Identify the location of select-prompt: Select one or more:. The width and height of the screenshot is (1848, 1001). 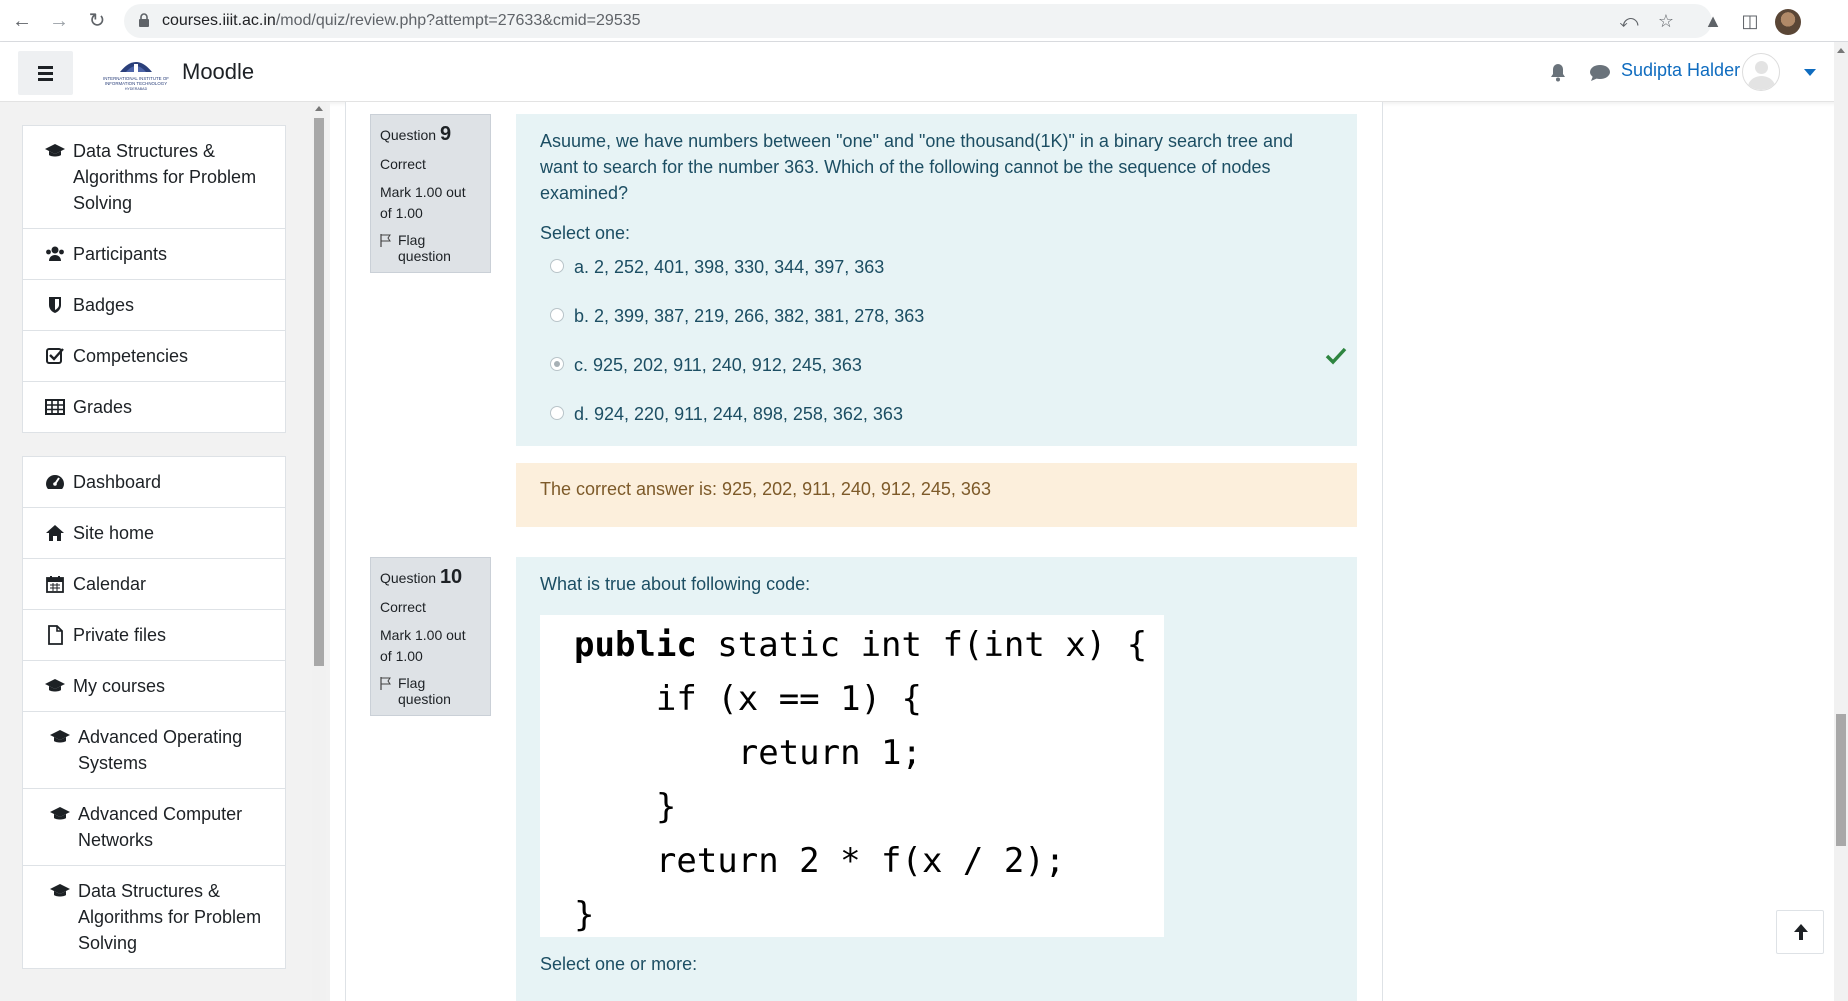
(619, 964).